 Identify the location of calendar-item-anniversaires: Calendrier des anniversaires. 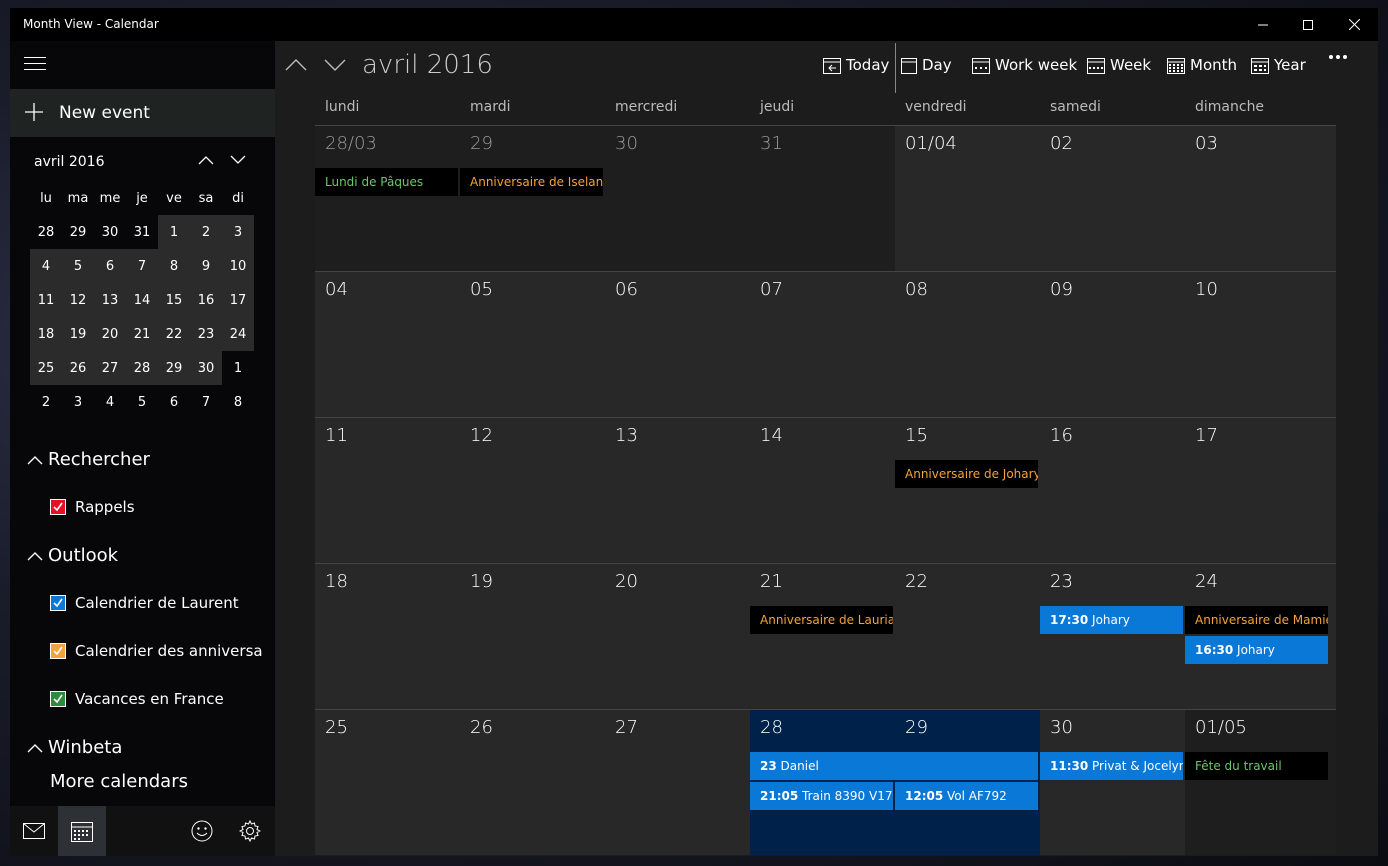
(156, 651).